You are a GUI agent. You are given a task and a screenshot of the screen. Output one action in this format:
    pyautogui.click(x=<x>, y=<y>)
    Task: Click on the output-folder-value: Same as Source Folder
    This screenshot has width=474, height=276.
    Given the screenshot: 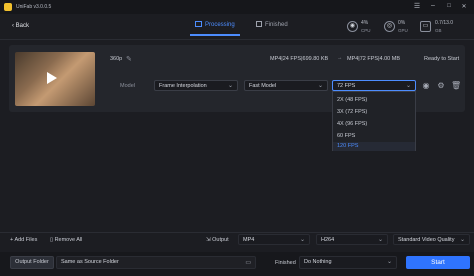 What is the action you would take?
    pyautogui.click(x=90, y=262)
    